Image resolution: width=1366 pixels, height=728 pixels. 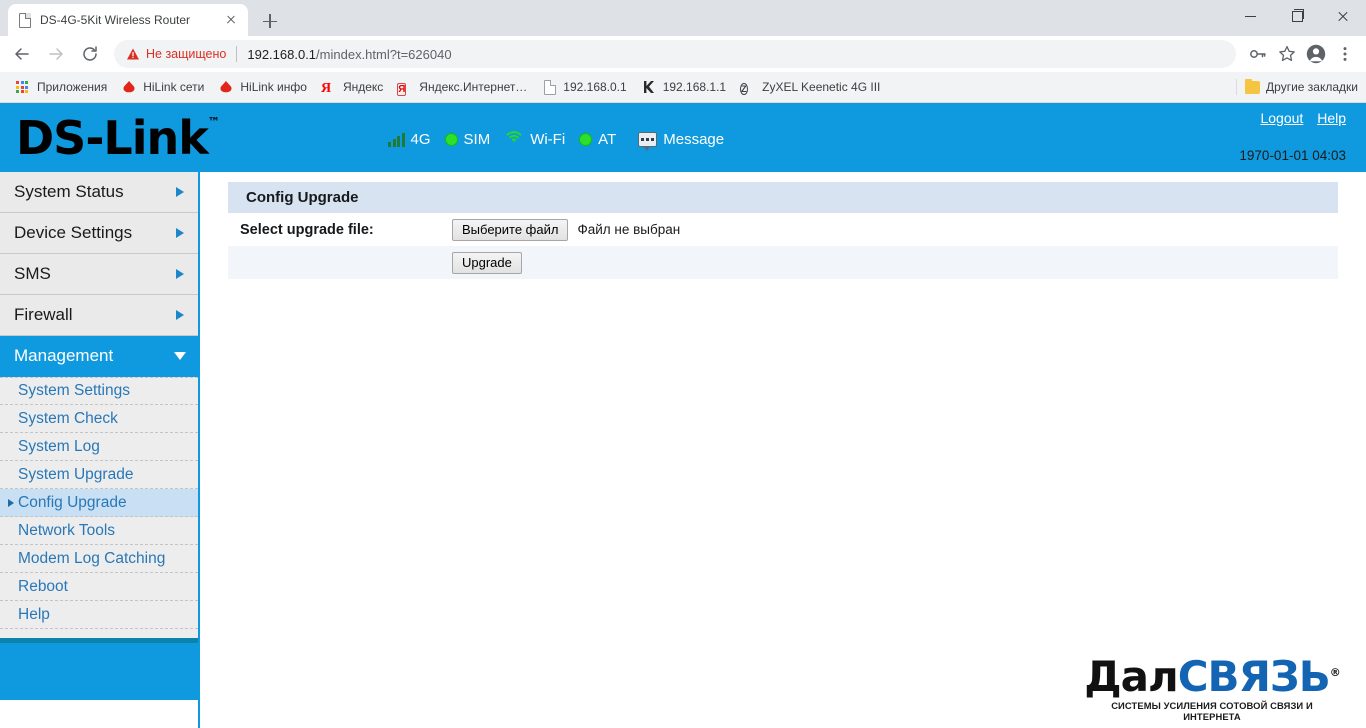 What do you see at coordinates (180, 356) in the screenshot?
I see `chevron-down-icon` at bounding box center [180, 356].